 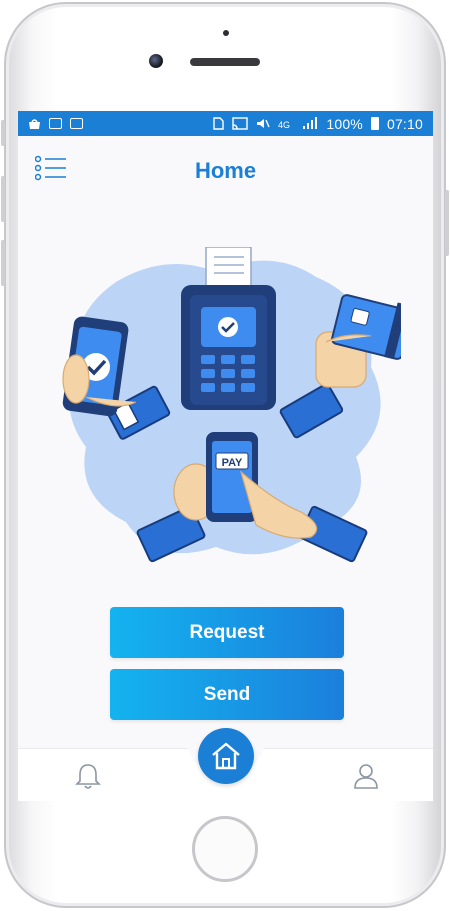 I want to click on network-4g-icon: 4G, so click(x=284, y=125).